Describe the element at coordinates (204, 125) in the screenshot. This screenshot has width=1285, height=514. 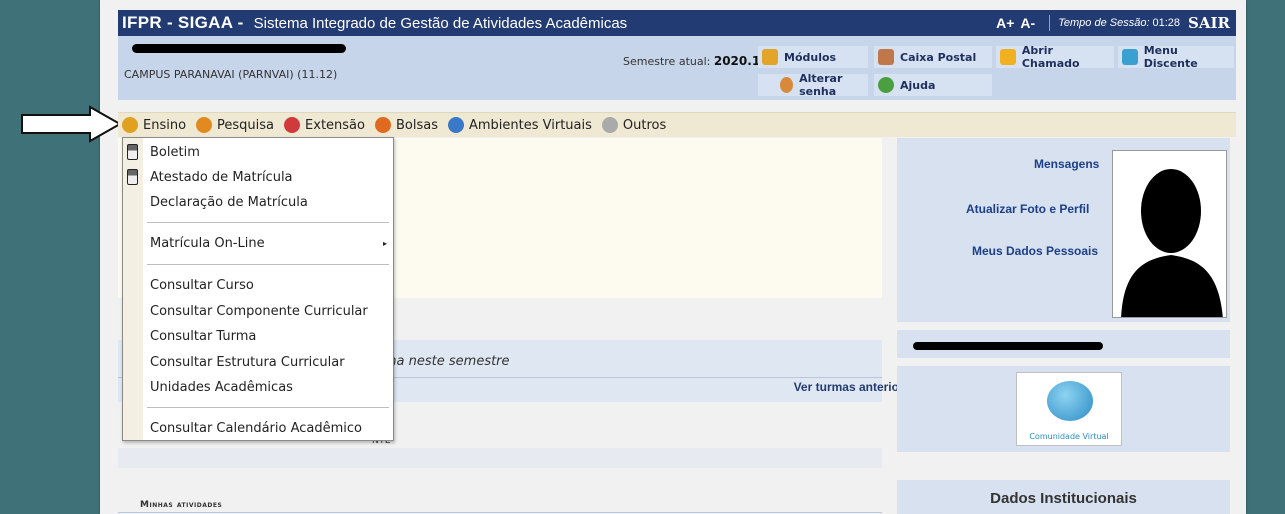
I see `pesquisa-icon` at that location.